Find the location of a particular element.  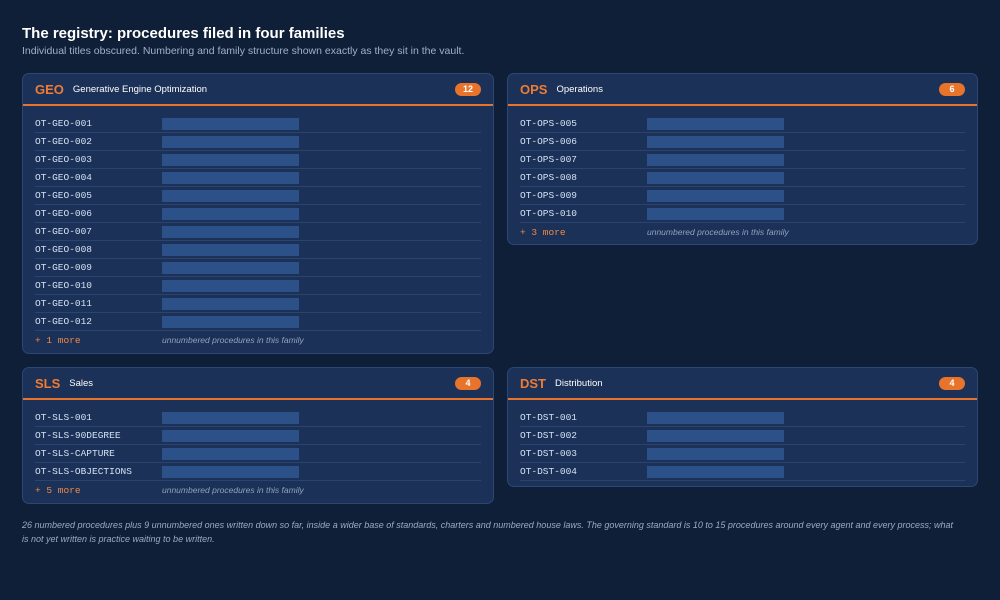

family-code: GEO is located at coordinates (49, 89).